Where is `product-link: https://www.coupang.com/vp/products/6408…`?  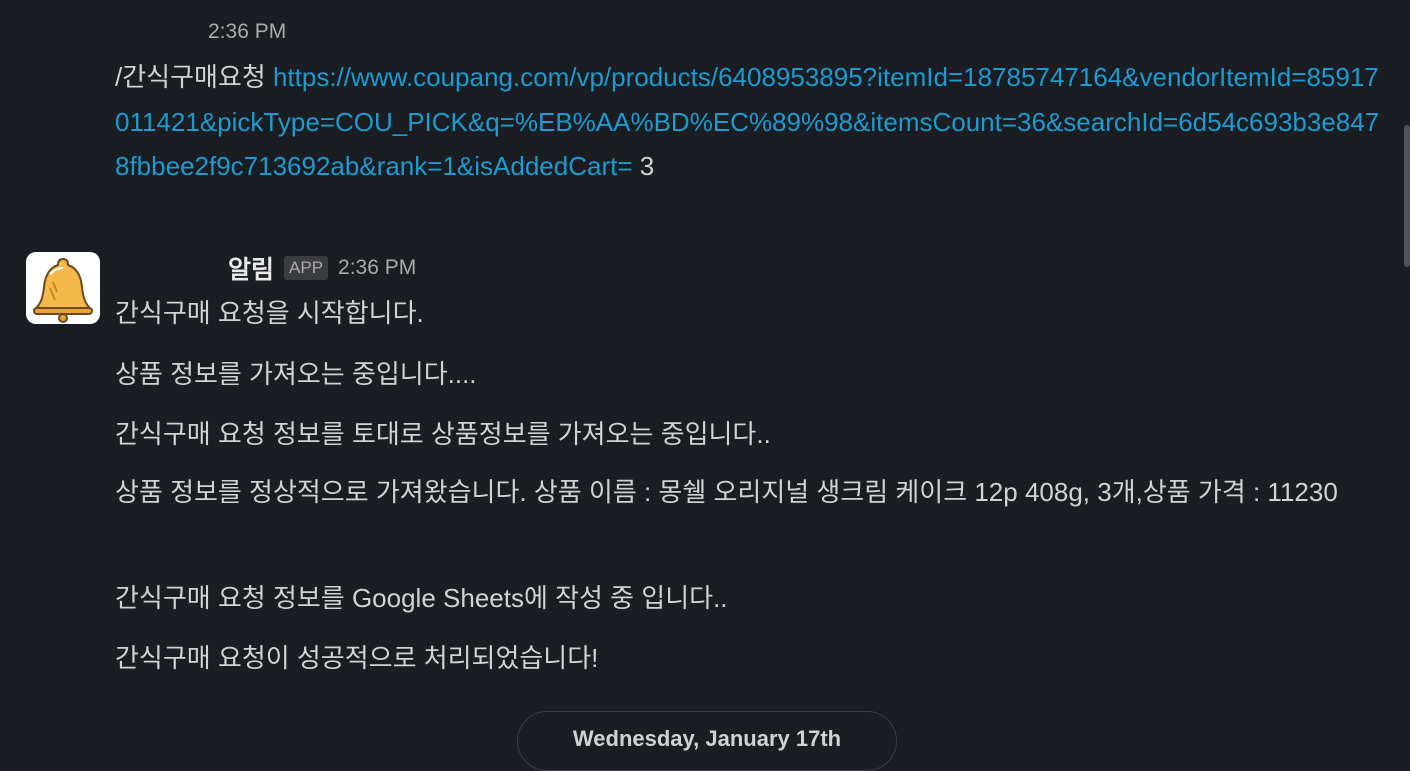 product-link: https://www.coupang.com/vp/products/6408… is located at coordinates (747, 121).